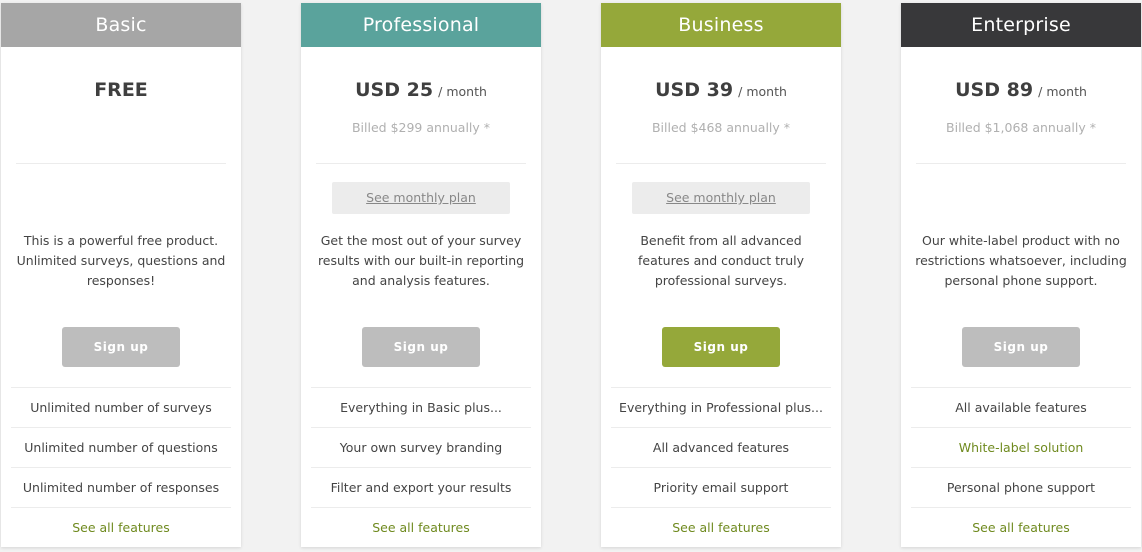 The image size is (1142, 552). I want to click on billed-annually-note: Billed $299 annually *, so click(421, 127).